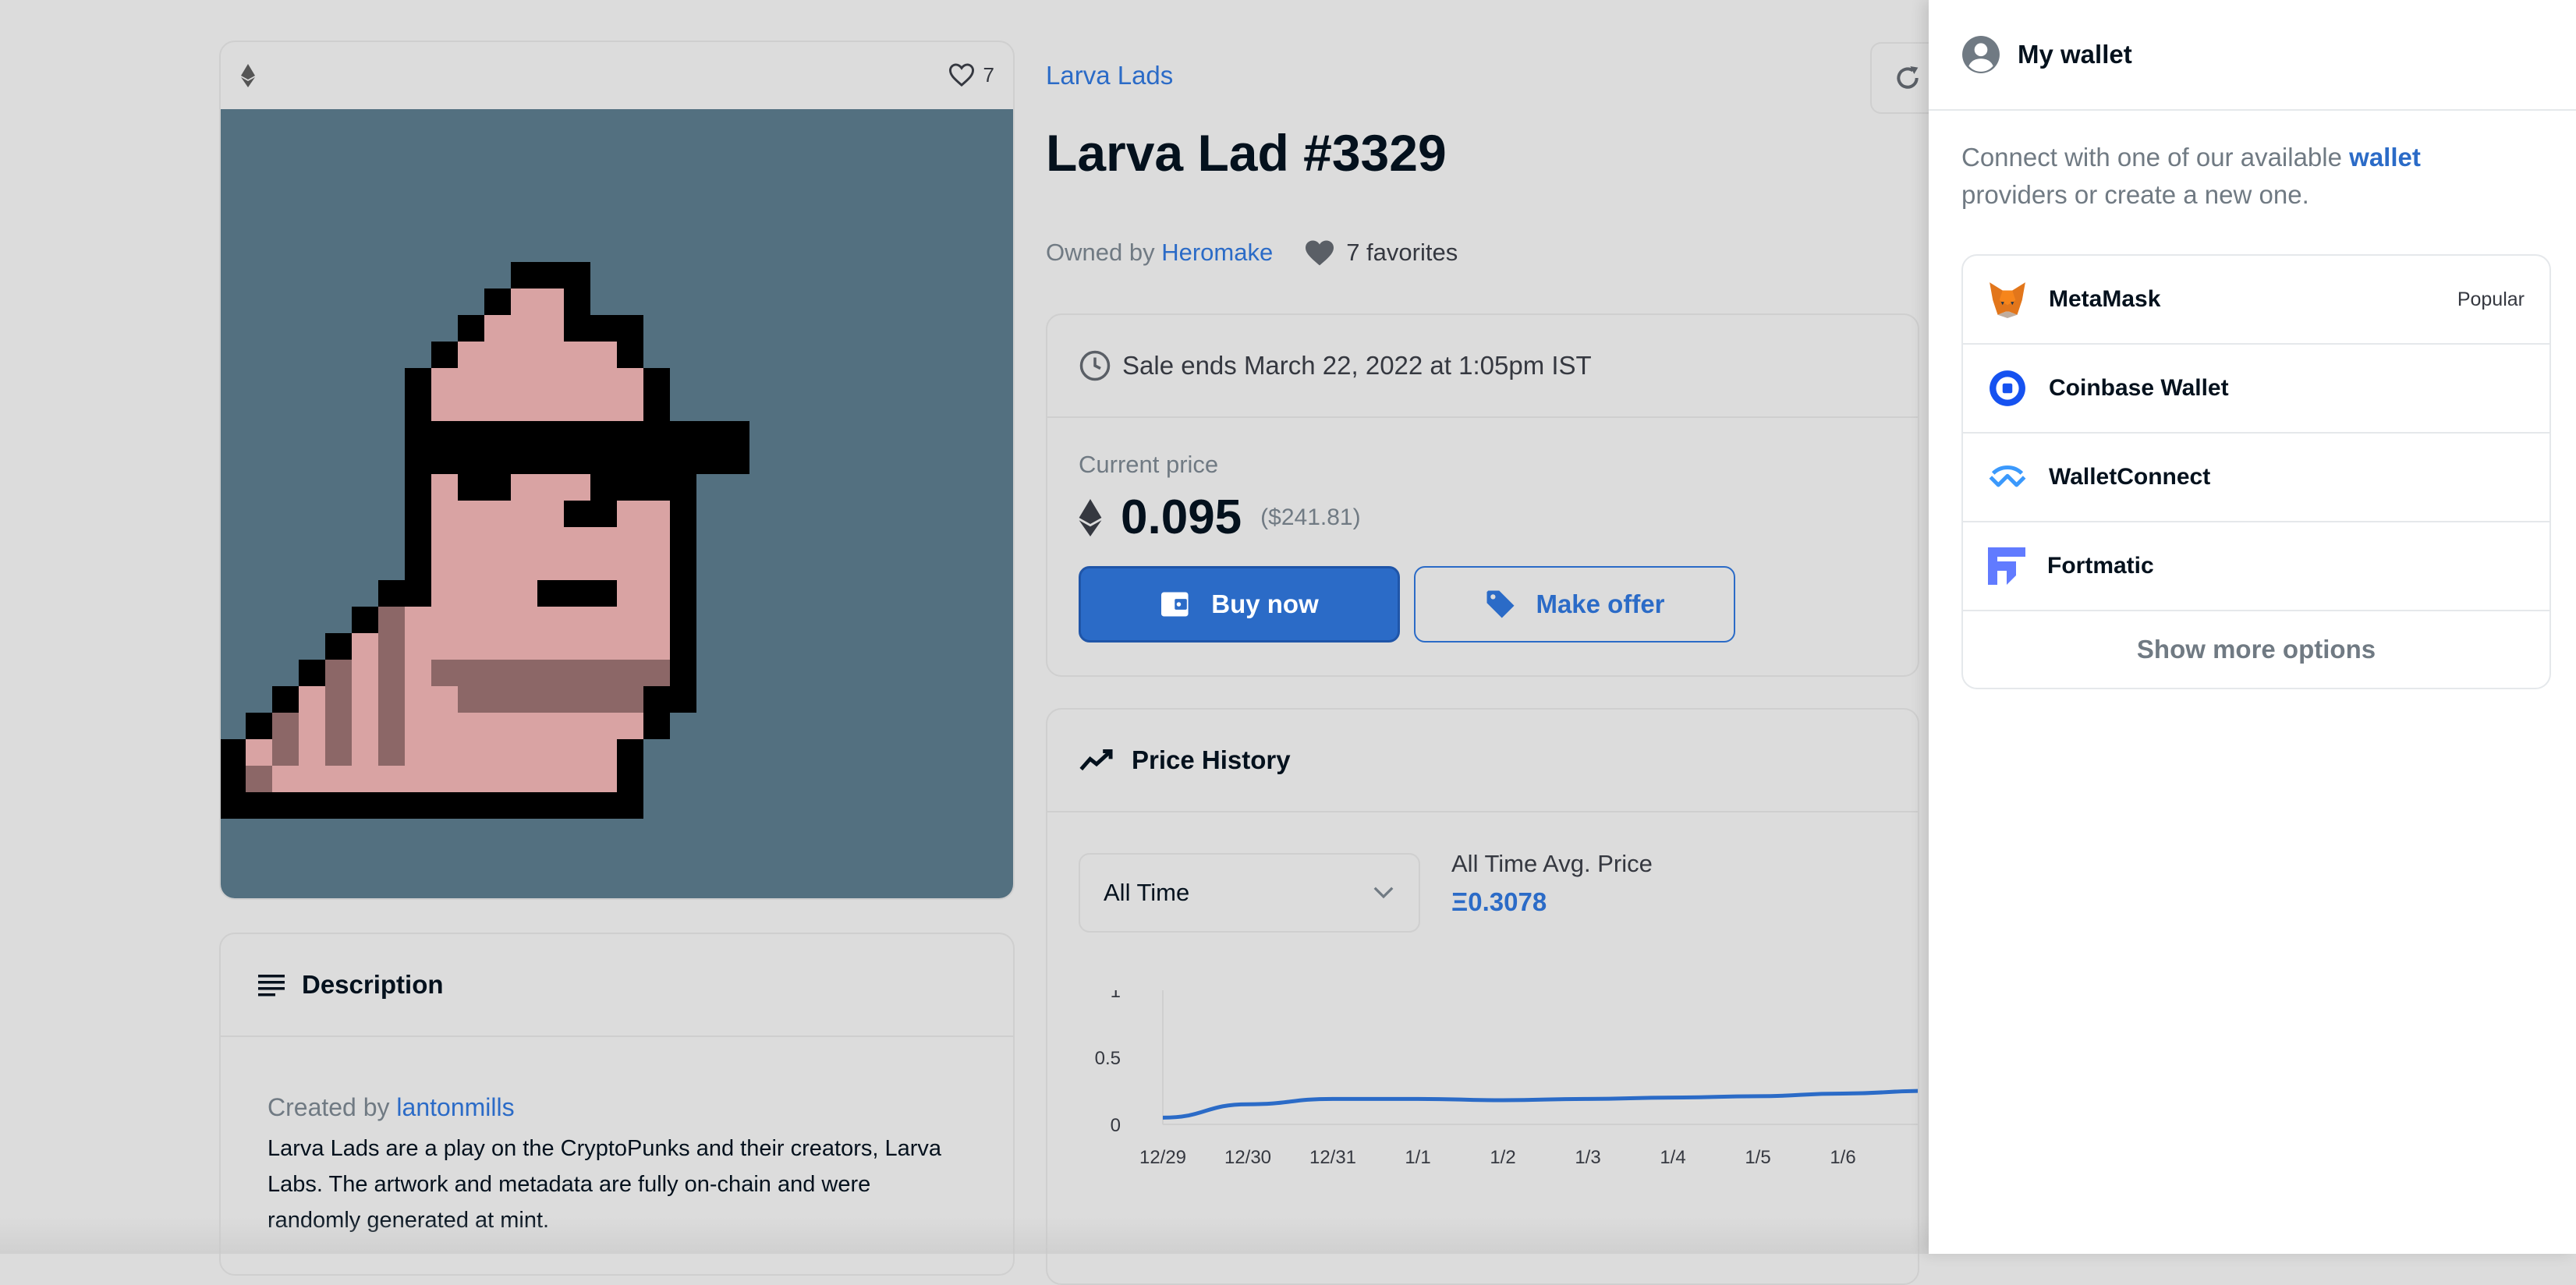 This screenshot has height=1285, width=2576. What do you see at coordinates (1116, 1125) in the screenshot?
I see `y-tick-label: 0` at bounding box center [1116, 1125].